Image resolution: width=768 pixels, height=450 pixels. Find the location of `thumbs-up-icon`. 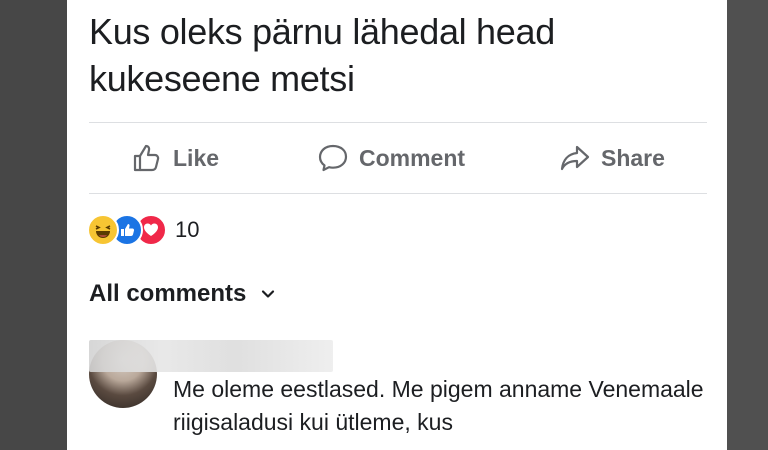

thumbs-up-icon is located at coordinates (146, 158).